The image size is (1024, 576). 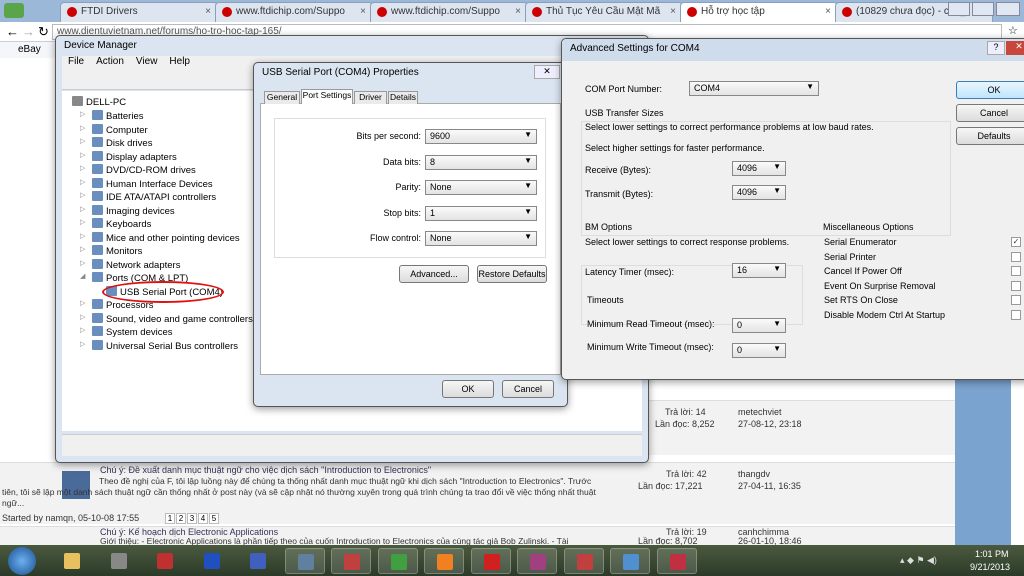 What do you see at coordinates (114, 130) in the screenshot?
I see `tree-item: ▷ Computer` at bounding box center [114, 130].